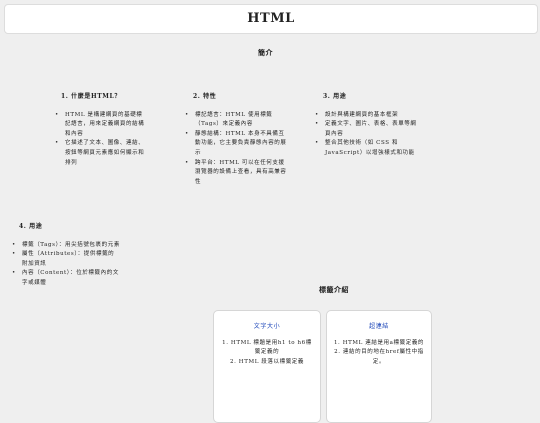 This screenshot has width=540, height=423. What do you see at coordinates (267, 361) in the screenshot?
I see `list-item: 2. HTML 段落以標籤定義` at bounding box center [267, 361].